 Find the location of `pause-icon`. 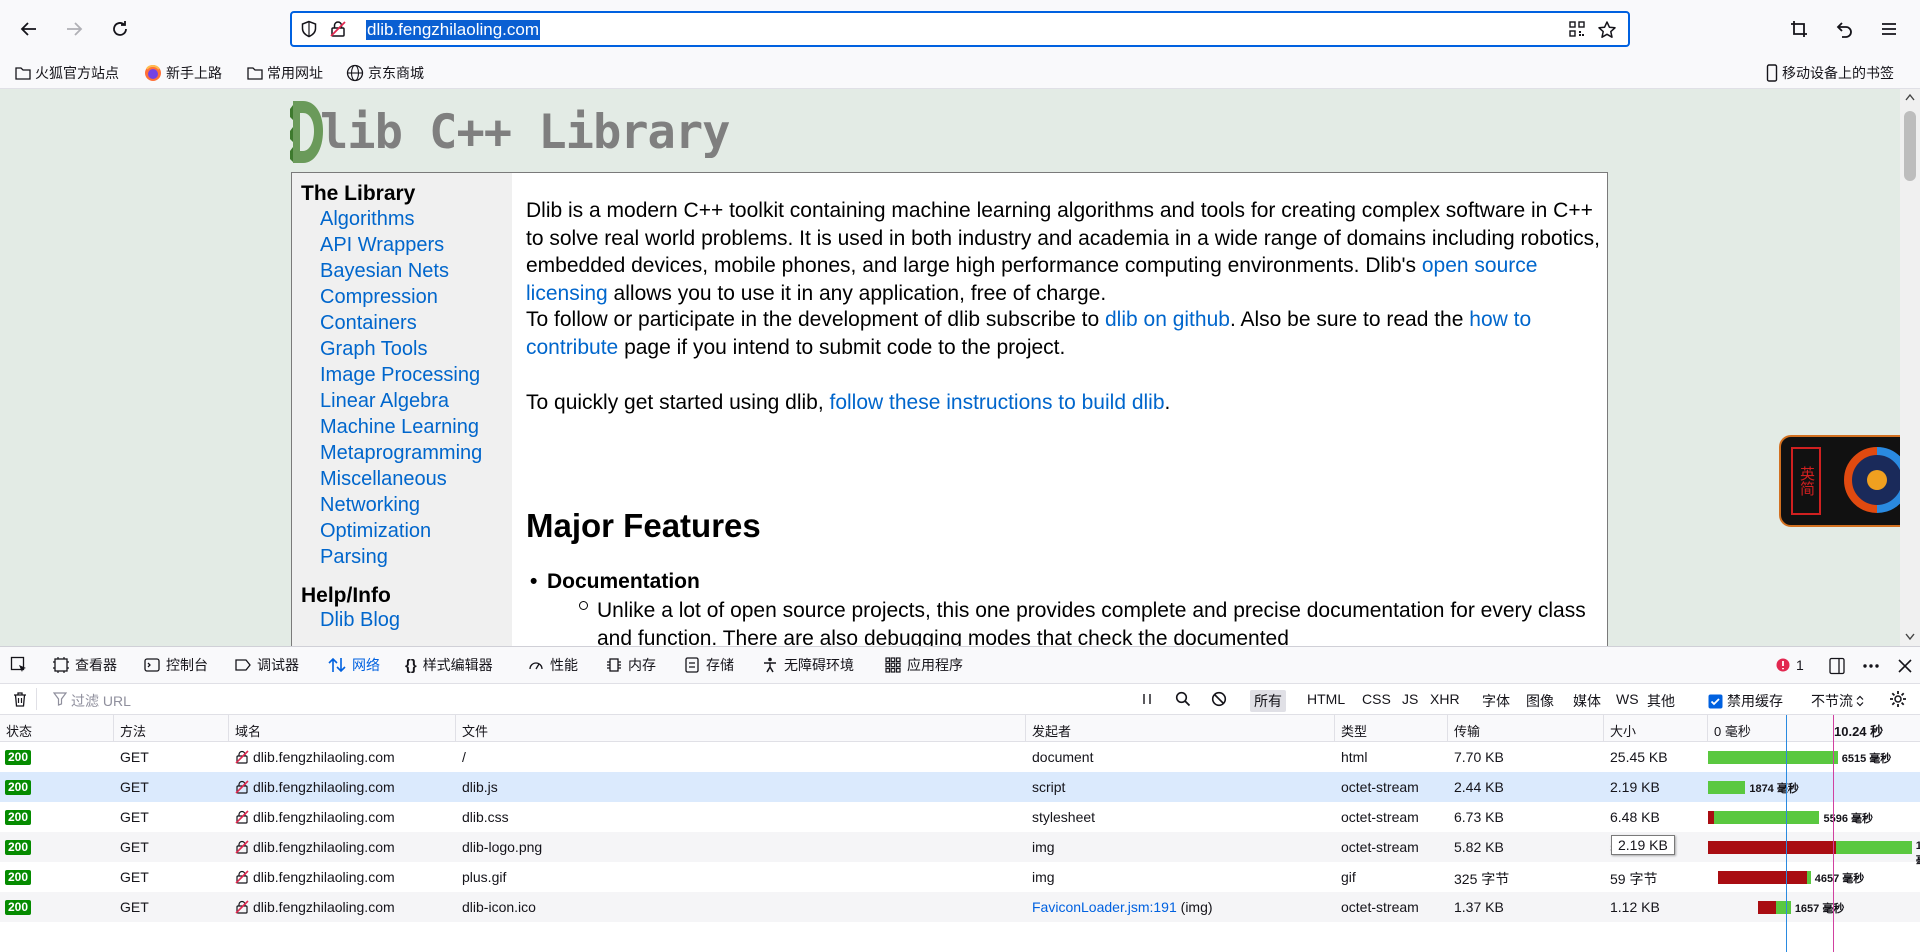

pause-icon is located at coordinates (1147, 699).